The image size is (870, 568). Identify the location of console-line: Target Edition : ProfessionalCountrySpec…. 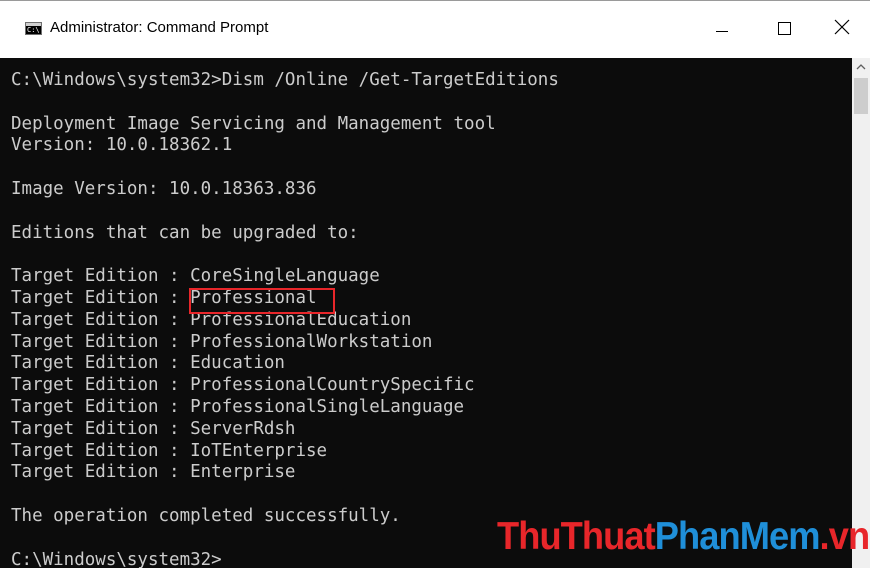
(243, 385).